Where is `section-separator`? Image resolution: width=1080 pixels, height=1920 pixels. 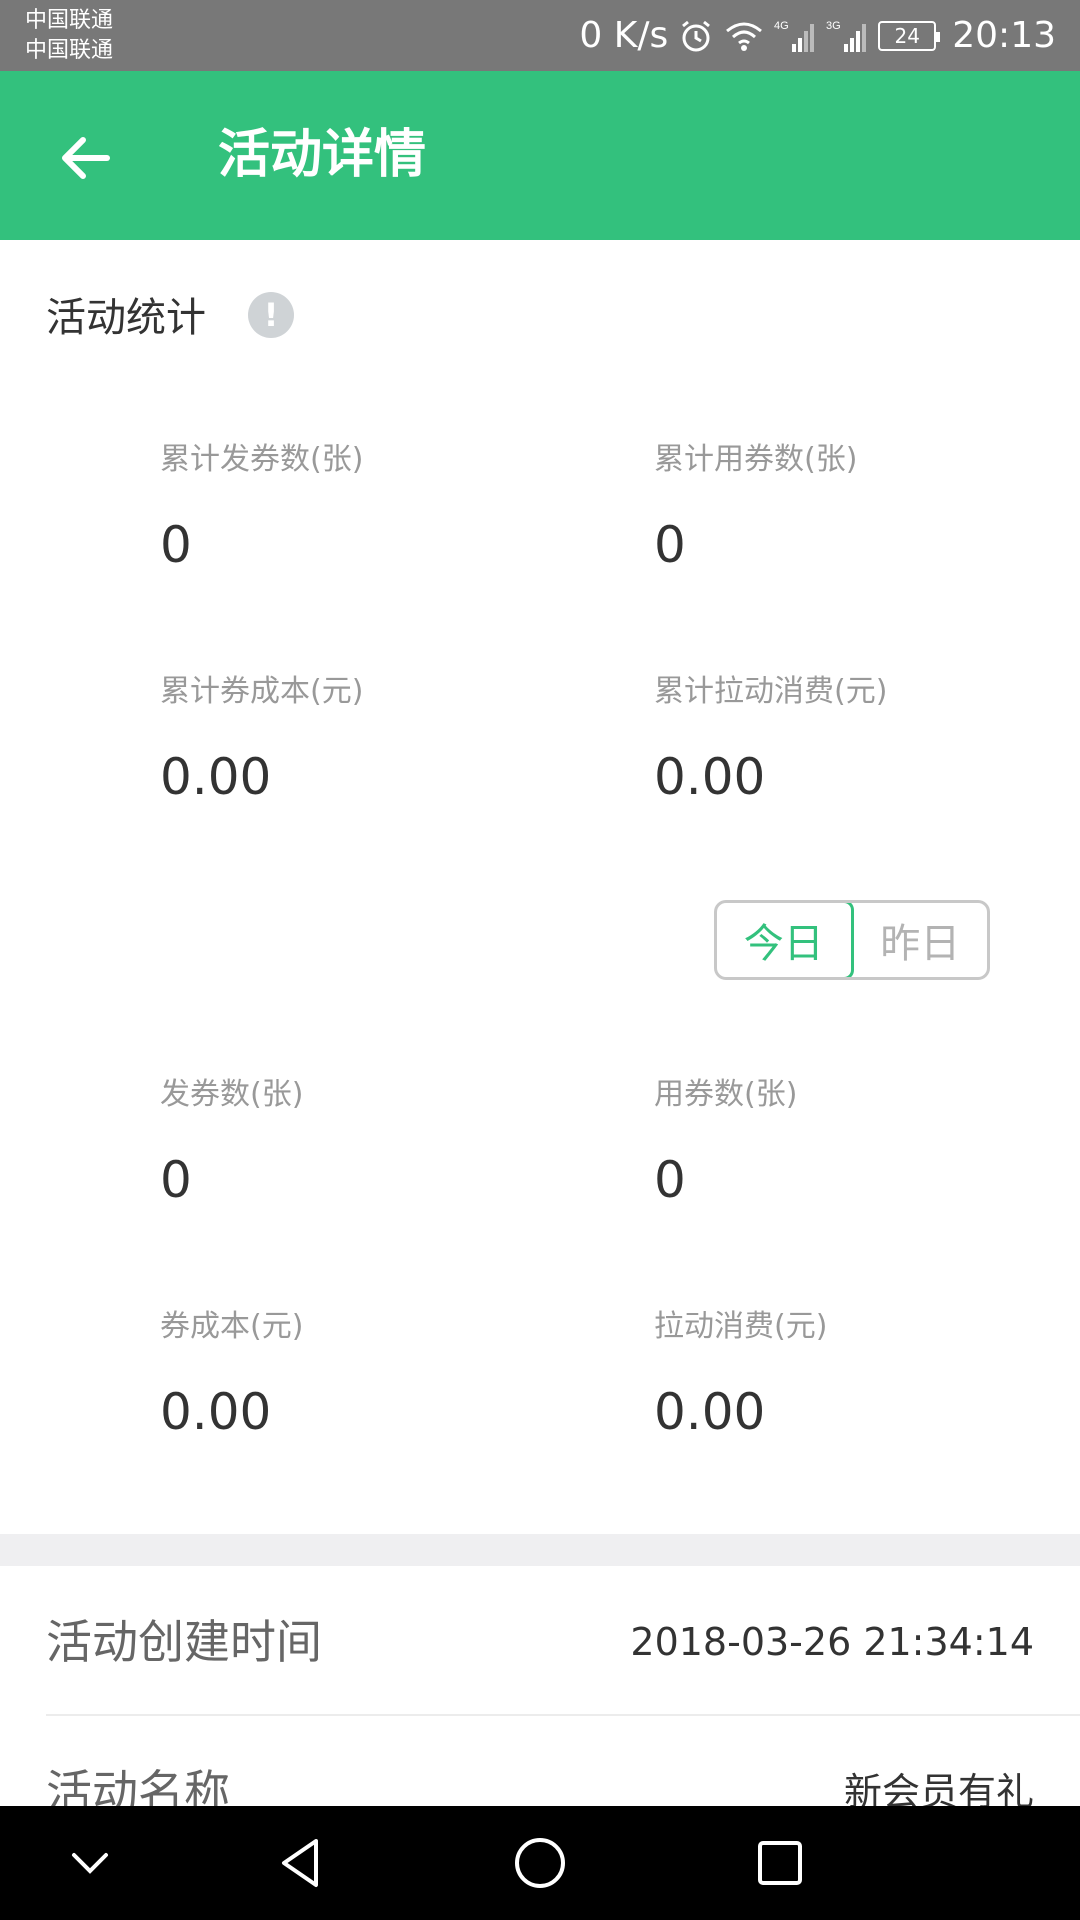
section-separator is located at coordinates (540, 1550).